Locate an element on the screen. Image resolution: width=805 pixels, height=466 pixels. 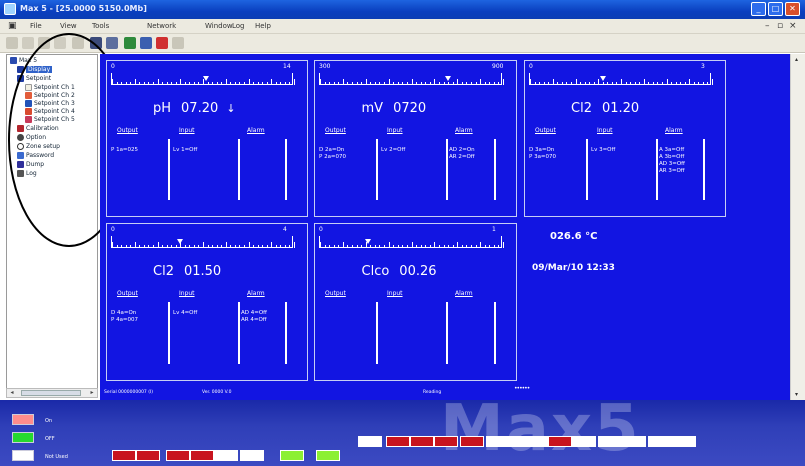
menu-tools: Tools is located at coordinates (100, 26).